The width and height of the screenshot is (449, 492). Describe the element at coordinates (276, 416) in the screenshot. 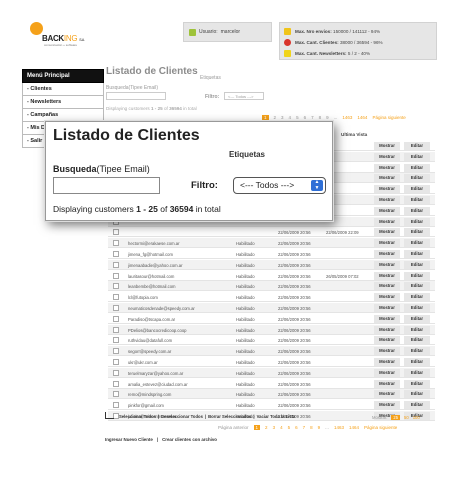

I see `empty-list-link: Vaciar Toda la Lista` at that location.